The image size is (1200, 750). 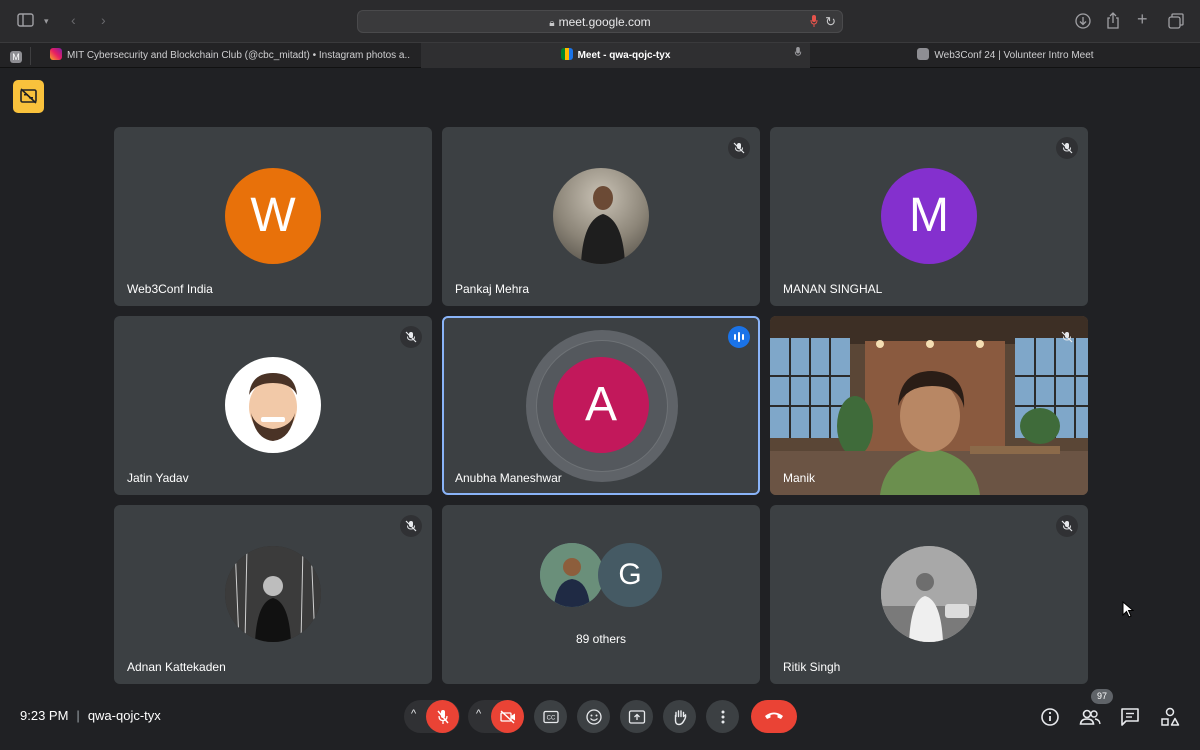 I want to click on chat-button, so click(x=1130, y=717).